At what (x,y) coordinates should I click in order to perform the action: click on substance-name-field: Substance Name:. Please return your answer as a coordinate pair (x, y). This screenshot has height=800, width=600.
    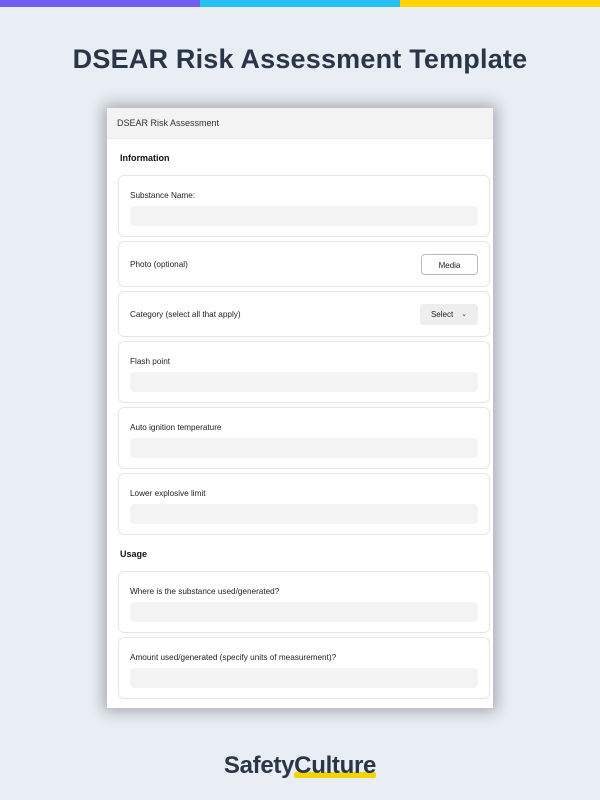
    Looking at the image, I should click on (304, 206).